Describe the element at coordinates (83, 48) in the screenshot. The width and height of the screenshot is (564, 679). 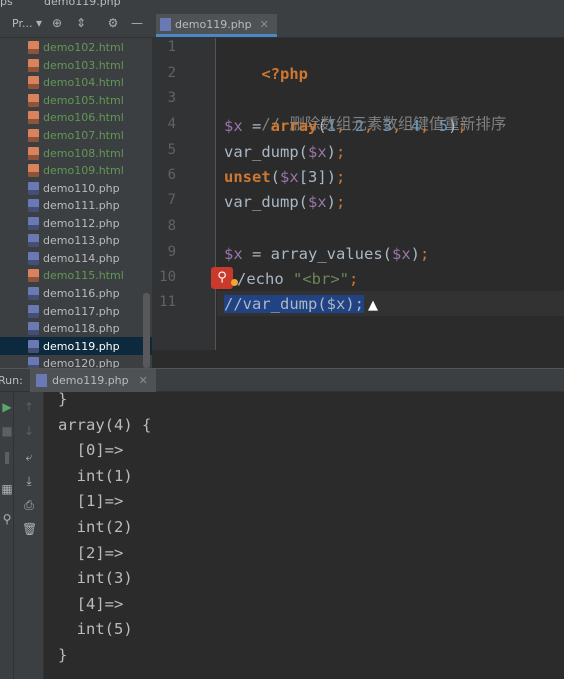
I see `file-name: demo102.html` at that location.